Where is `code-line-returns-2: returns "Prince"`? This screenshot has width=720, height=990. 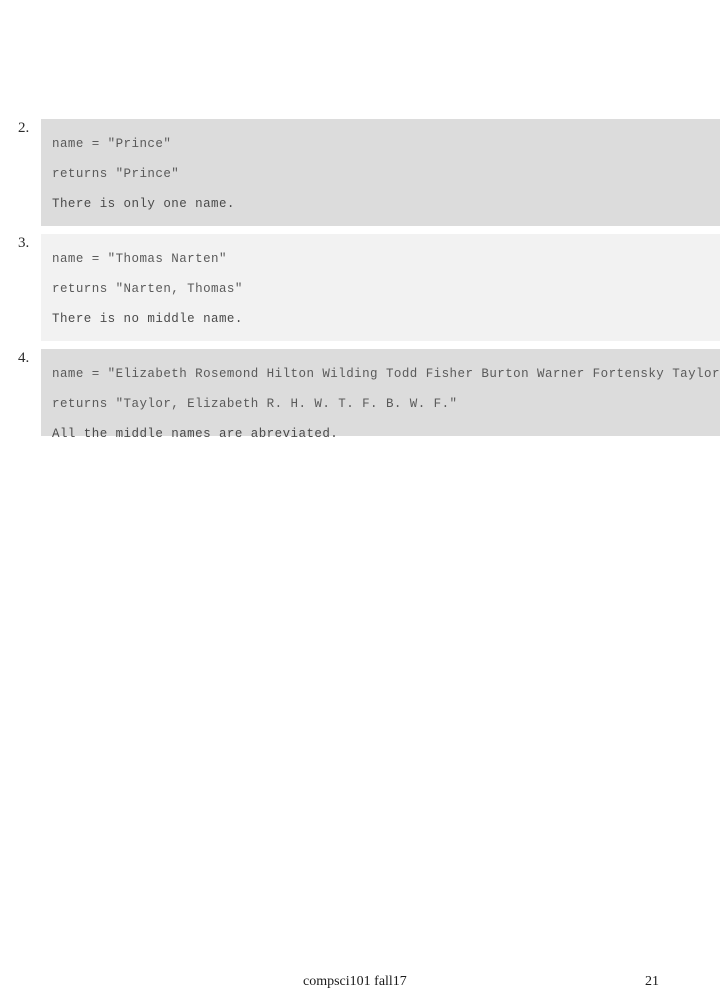 code-line-returns-2: returns "Prince" is located at coordinates (116, 174).